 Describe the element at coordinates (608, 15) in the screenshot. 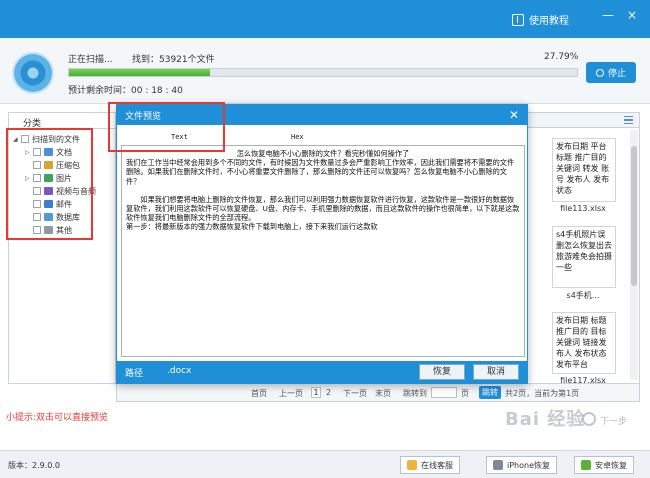

I see `minimize-button: —` at that location.